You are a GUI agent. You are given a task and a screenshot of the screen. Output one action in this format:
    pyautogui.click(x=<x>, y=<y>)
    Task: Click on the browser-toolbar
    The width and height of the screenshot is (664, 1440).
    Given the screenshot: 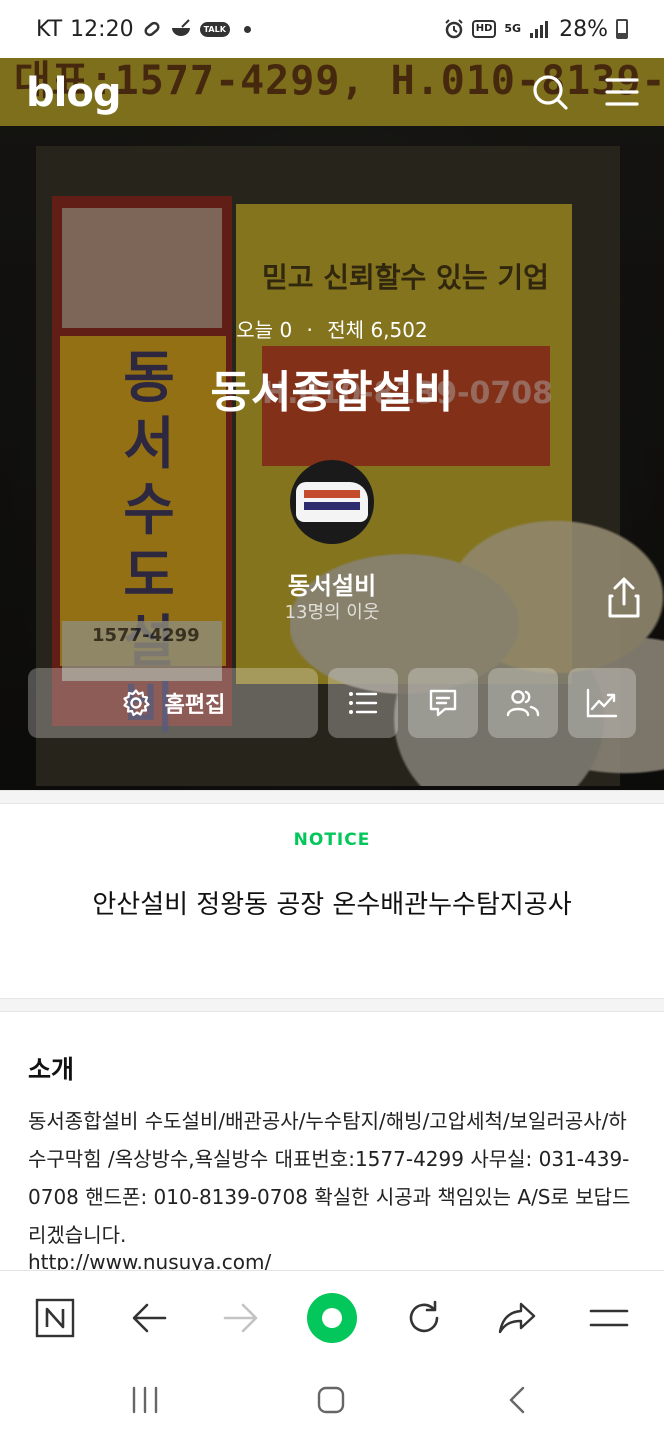 What is the action you would take?
    pyautogui.click(x=332, y=1316)
    